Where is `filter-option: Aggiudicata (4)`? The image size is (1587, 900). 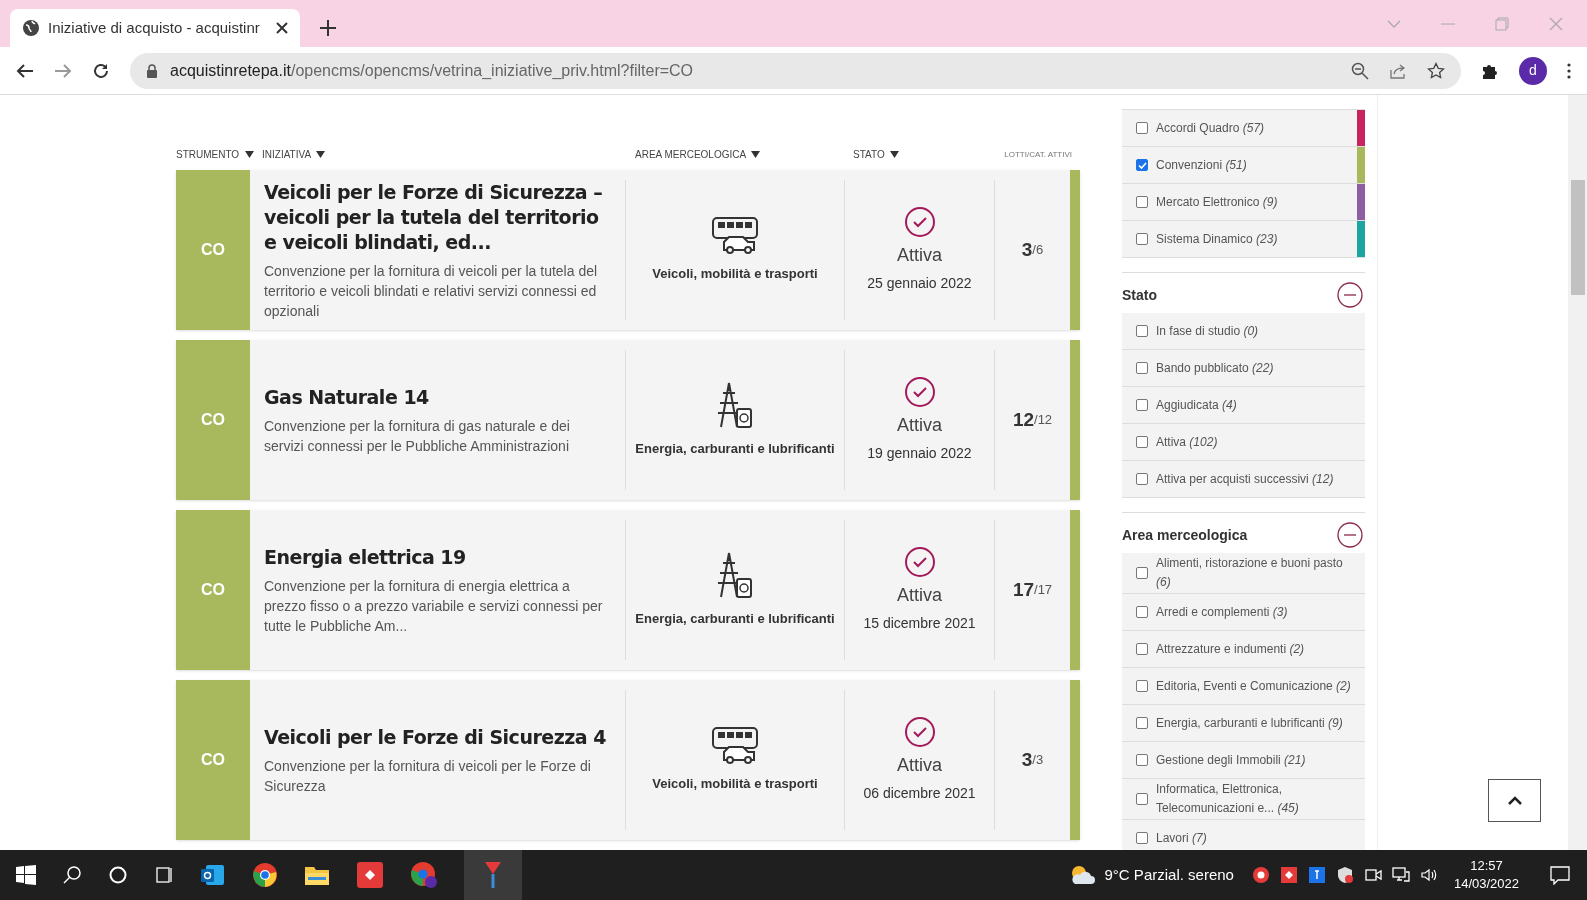 filter-option: Aggiudicata (4) is located at coordinates (1243, 405).